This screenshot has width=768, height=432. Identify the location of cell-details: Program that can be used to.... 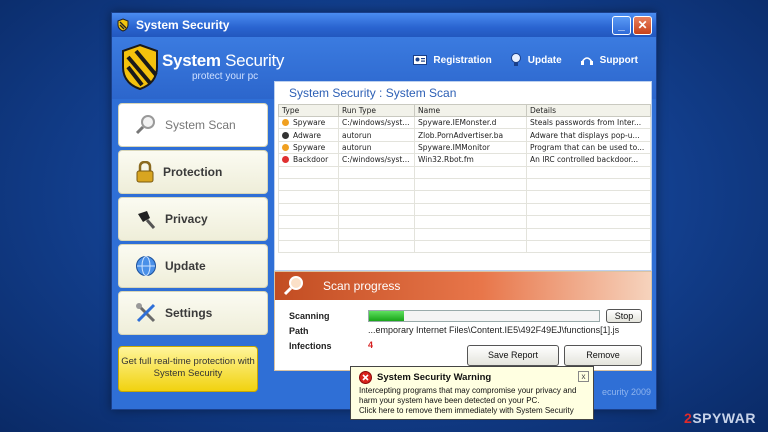
(588, 147).